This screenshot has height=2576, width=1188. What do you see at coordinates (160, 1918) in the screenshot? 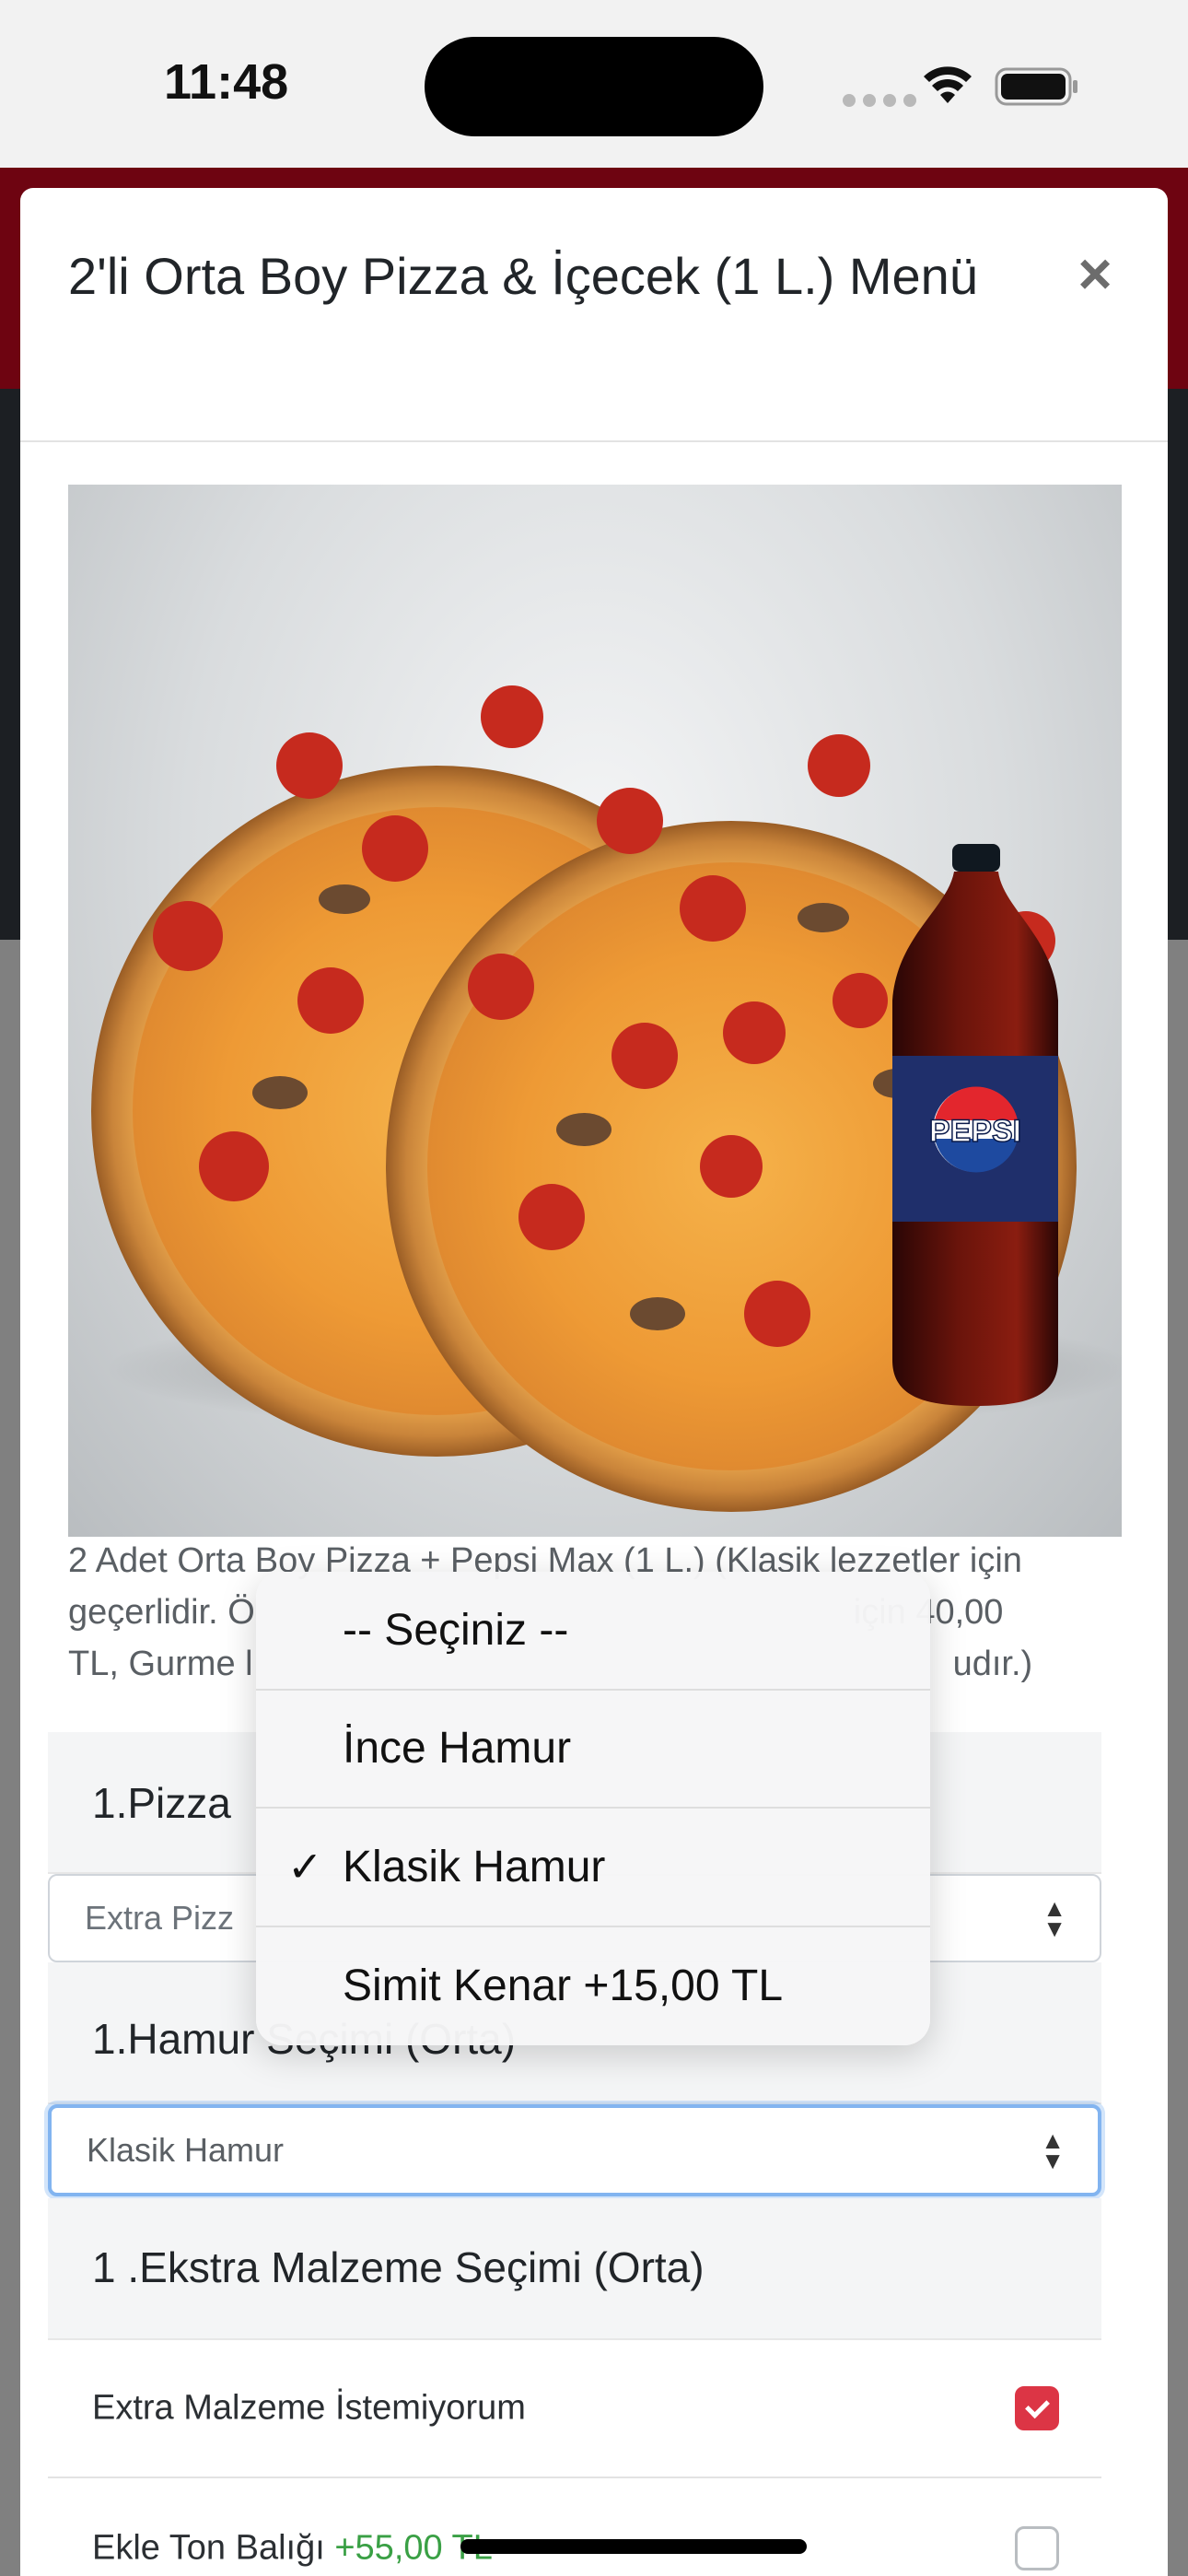
I see `pizza-select-value: Extra Pizz` at bounding box center [160, 1918].